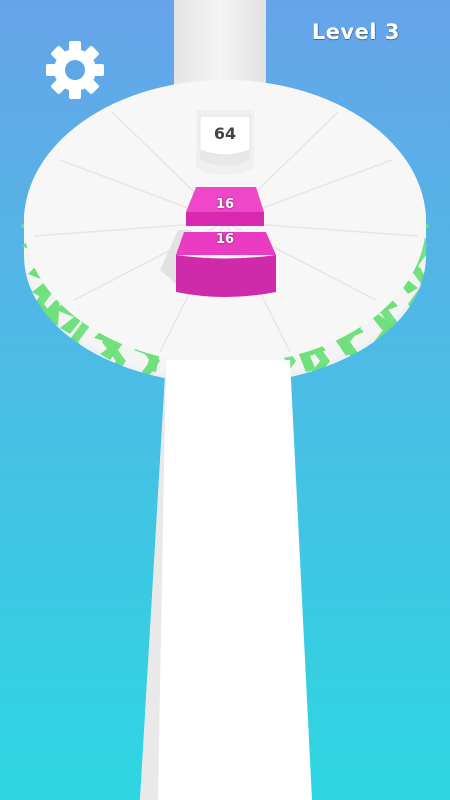 The width and height of the screenshot is (450, 800). Describe the element at coordinates (225, 133) in the screenshot. I see `tower-block-value: 64` at that location.